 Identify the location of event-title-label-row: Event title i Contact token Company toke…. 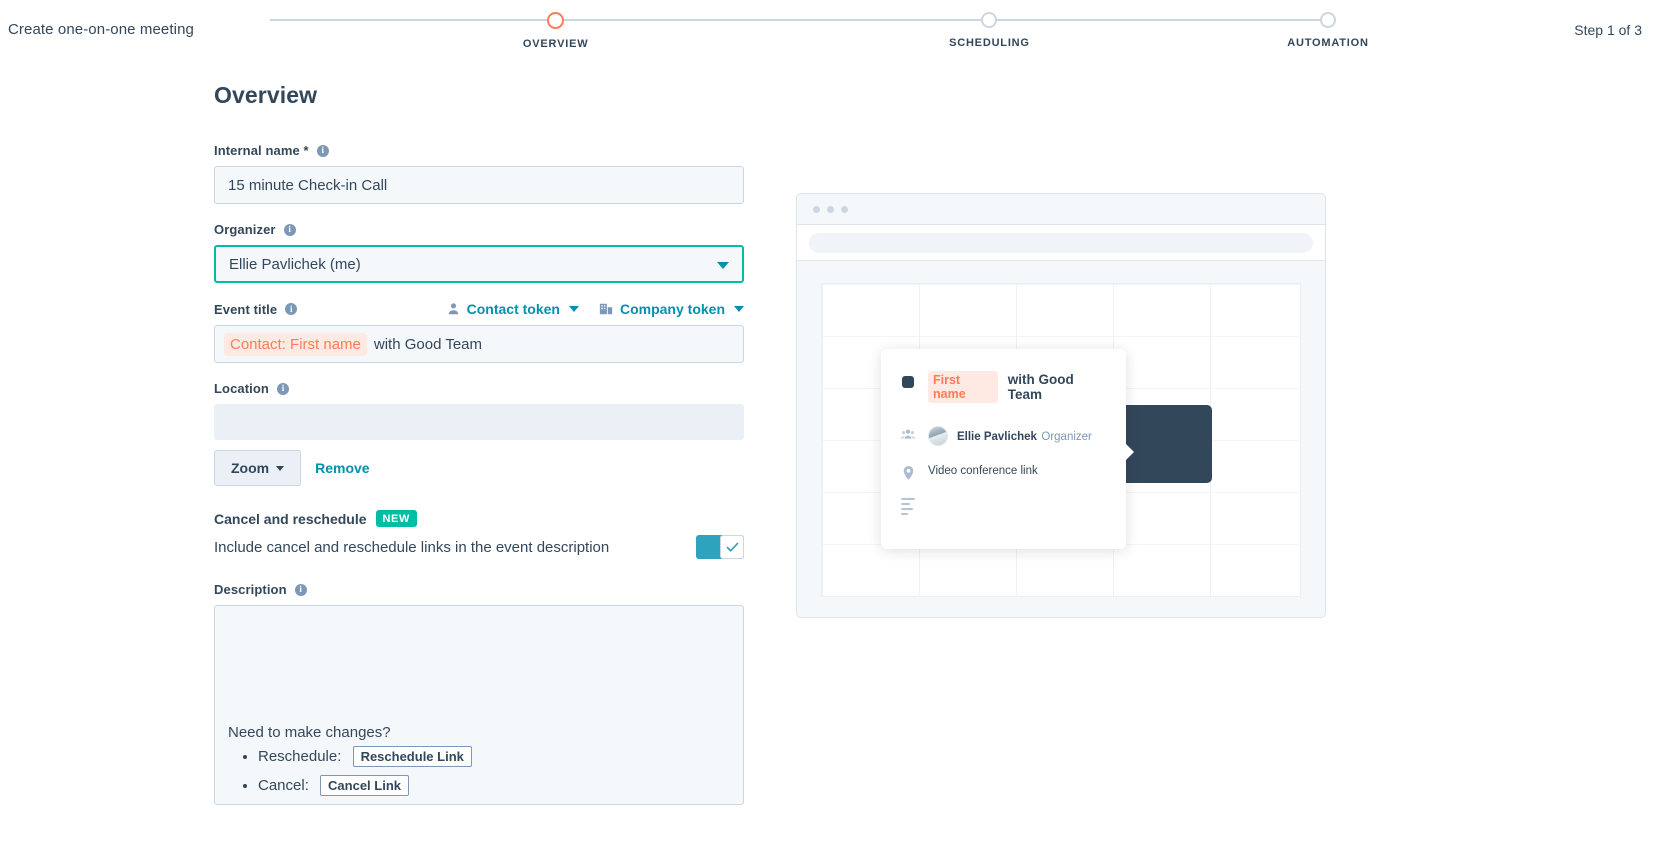
(479, 309).